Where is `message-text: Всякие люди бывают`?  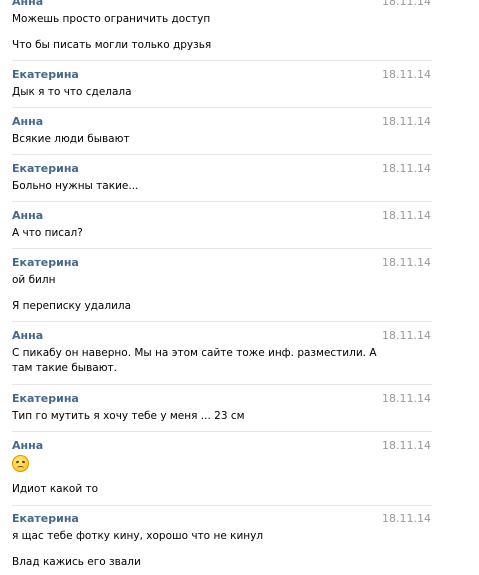 message-text: Всякие люди бывают is located at coordinates (71, 139).